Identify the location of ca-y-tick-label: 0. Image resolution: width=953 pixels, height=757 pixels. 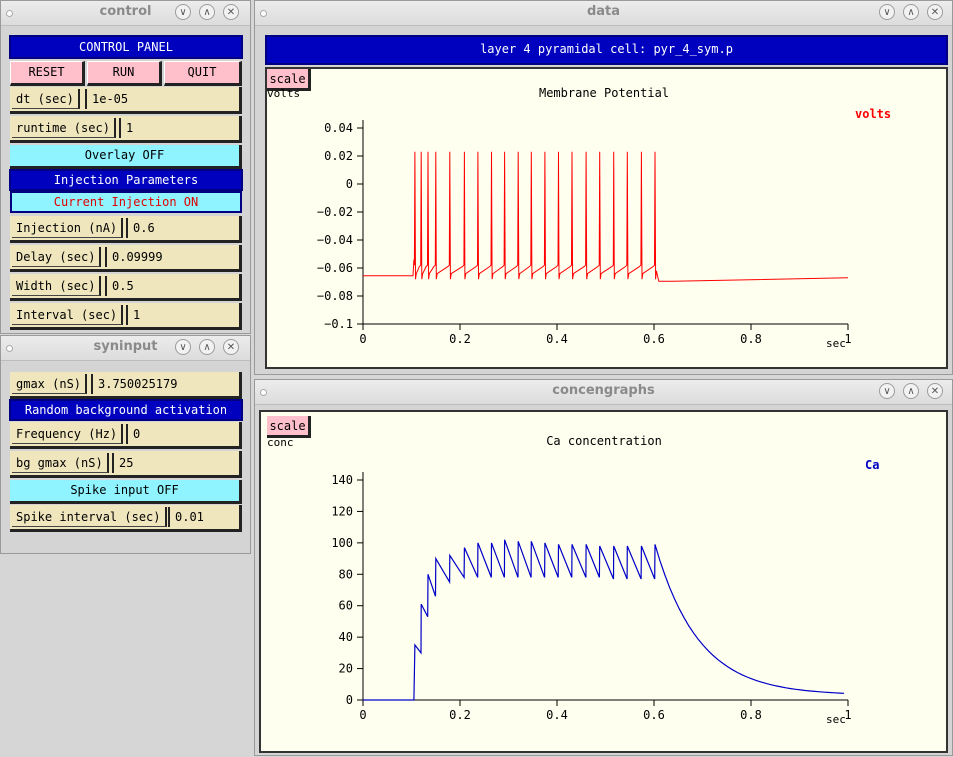
(349, 700).